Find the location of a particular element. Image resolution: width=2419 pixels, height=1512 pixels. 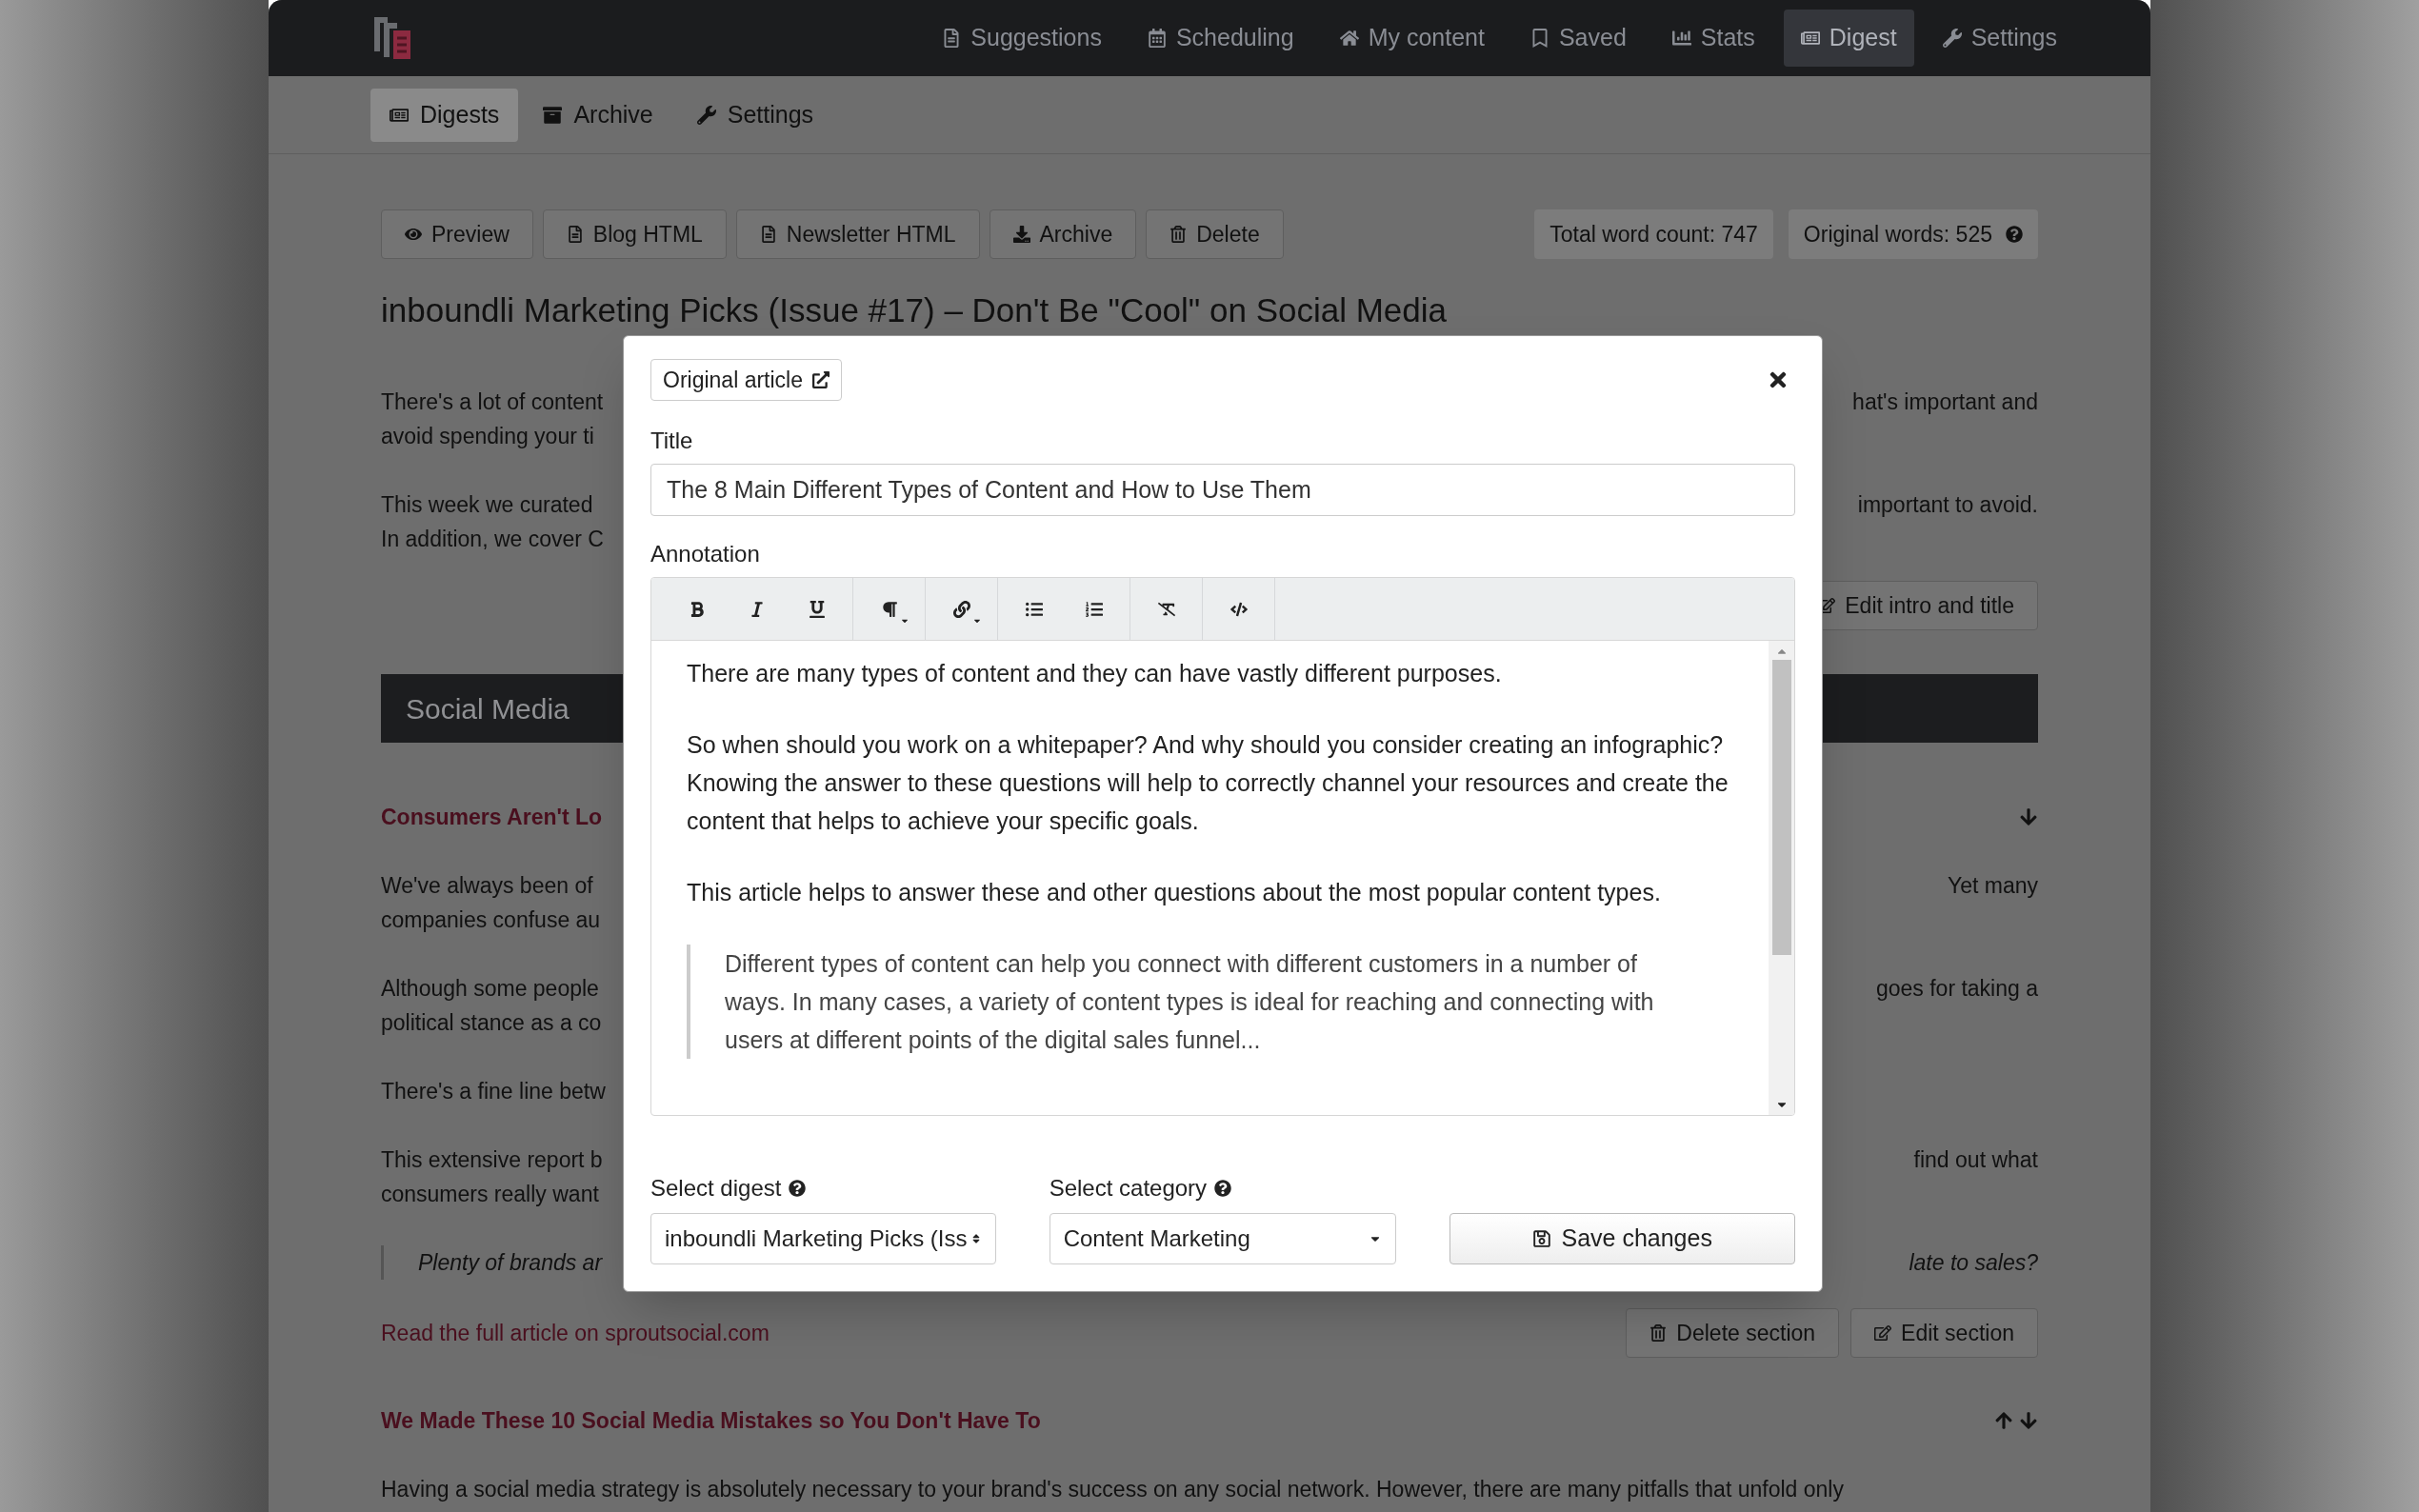

article-title: Consumers Aren't Lo is located at coordinates (492, 817).